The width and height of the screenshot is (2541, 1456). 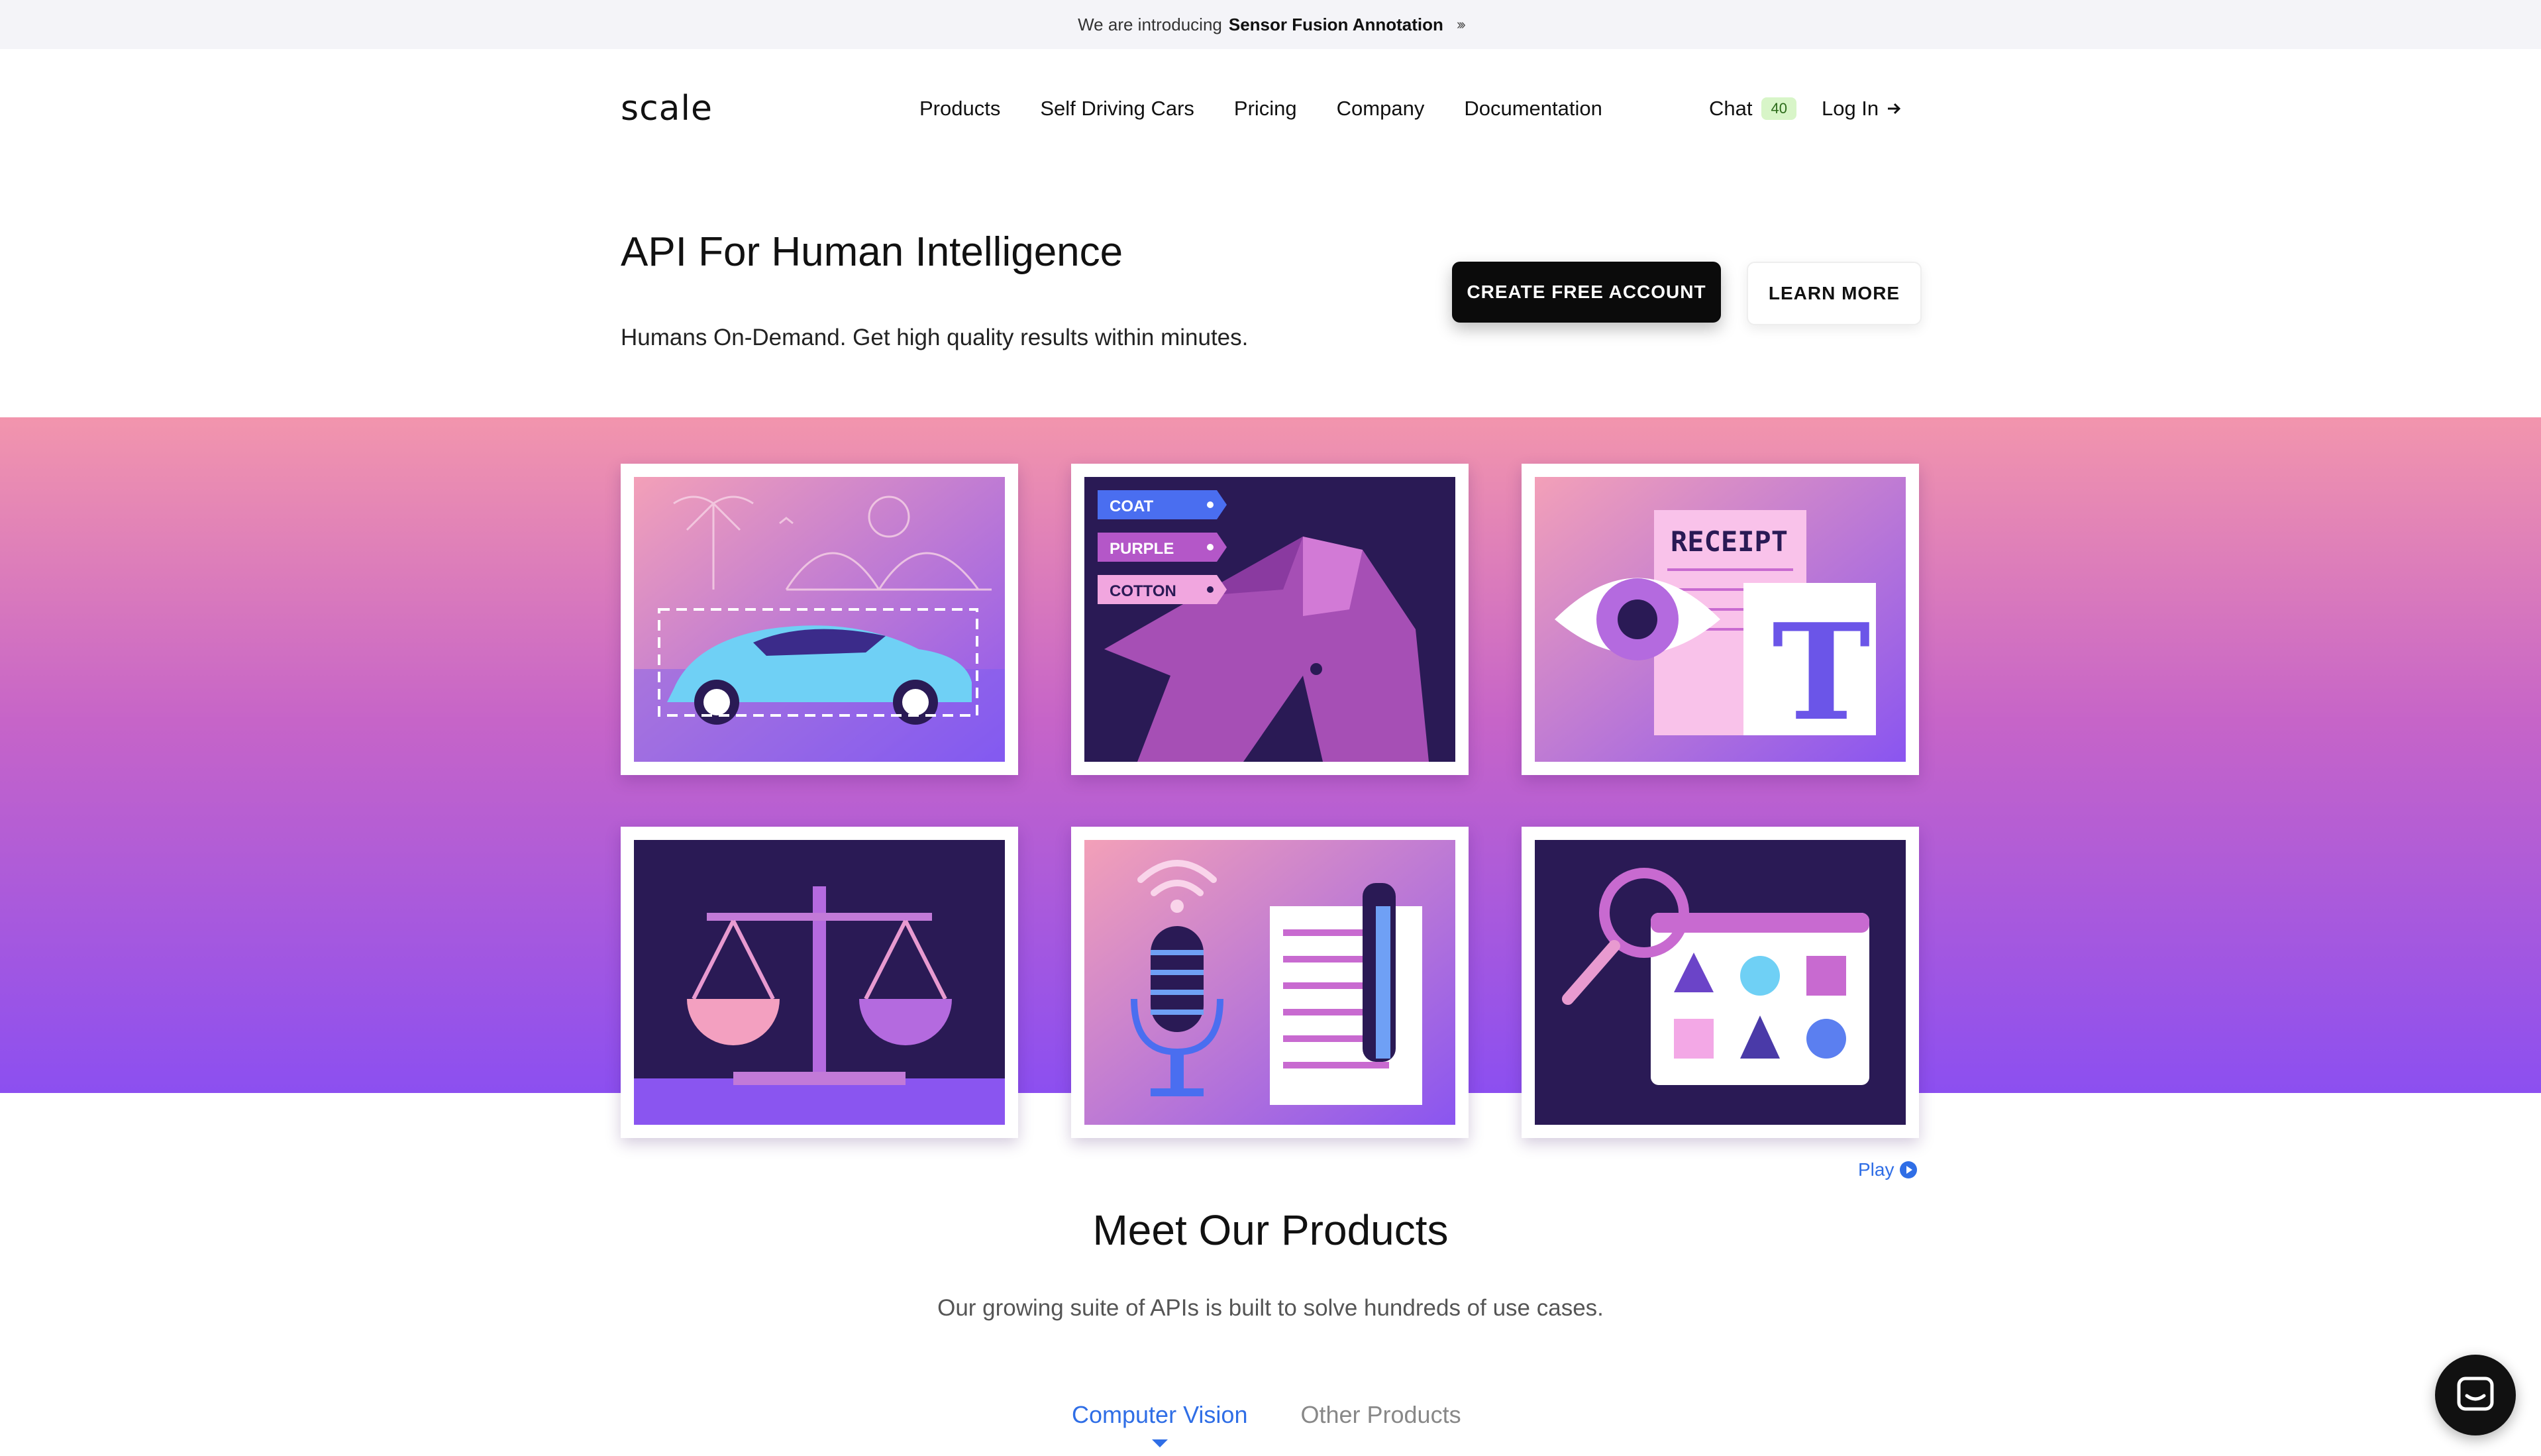 What do you see at coordinates (1461, 24) in the screenshot?
I see `triple-chevron-icon: ›››` at bounding box center [1461, 24].